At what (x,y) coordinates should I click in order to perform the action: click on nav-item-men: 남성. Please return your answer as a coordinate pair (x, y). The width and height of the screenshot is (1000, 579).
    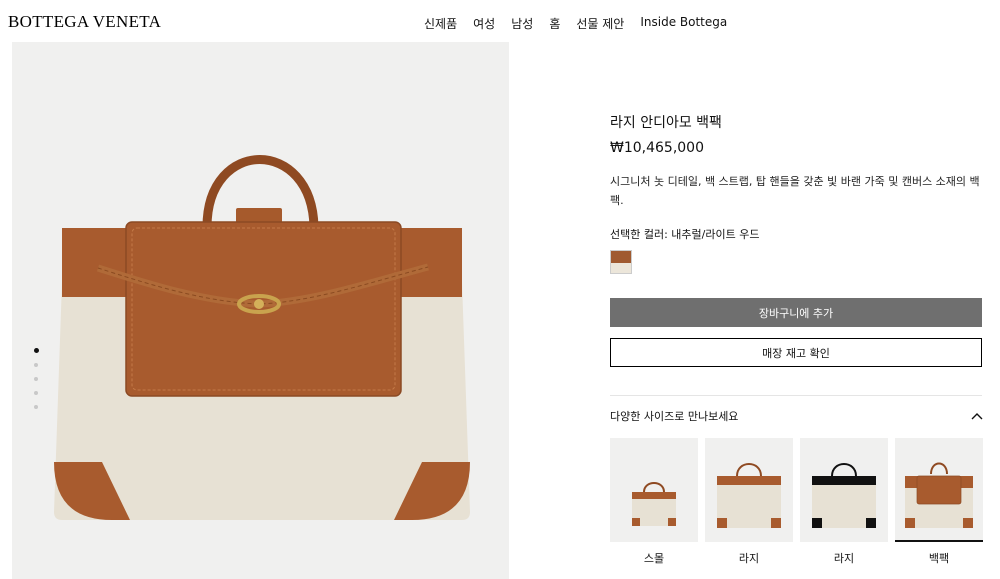
    Looking at the image, I should click on (522, 23).